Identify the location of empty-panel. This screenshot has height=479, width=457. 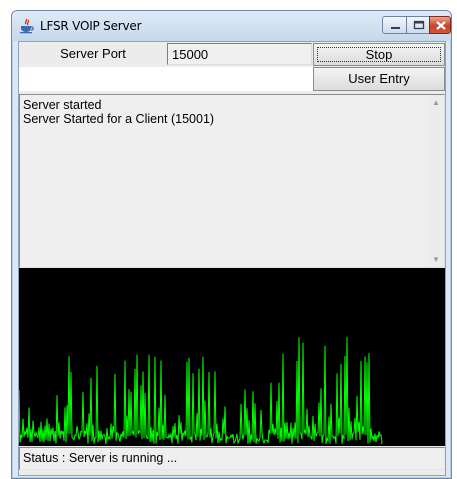
(166, 79).